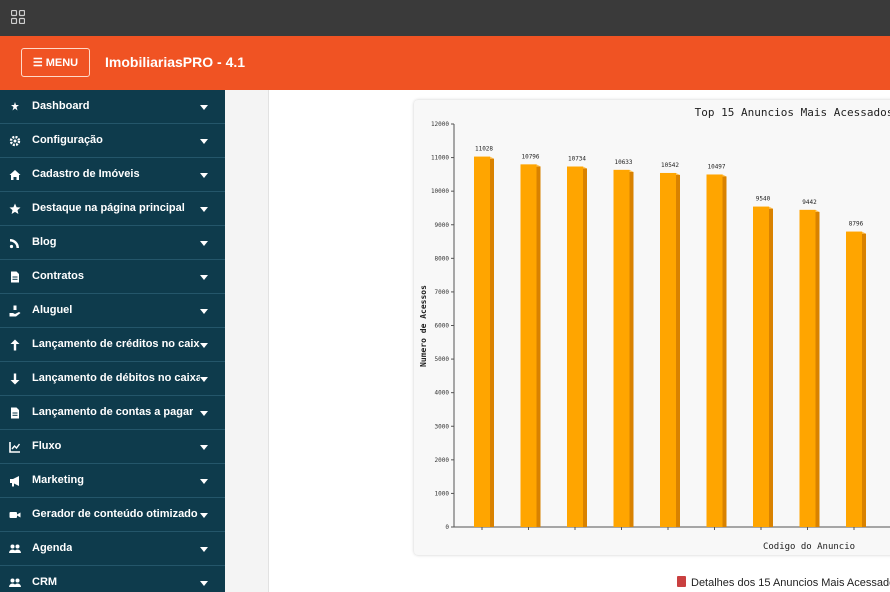 The height and width of the screenshot is (592, 890). What do you see at coordinates (15, 345) in the screenshot?
I see `arrow-up-icon` at bounding box center [15, 345].